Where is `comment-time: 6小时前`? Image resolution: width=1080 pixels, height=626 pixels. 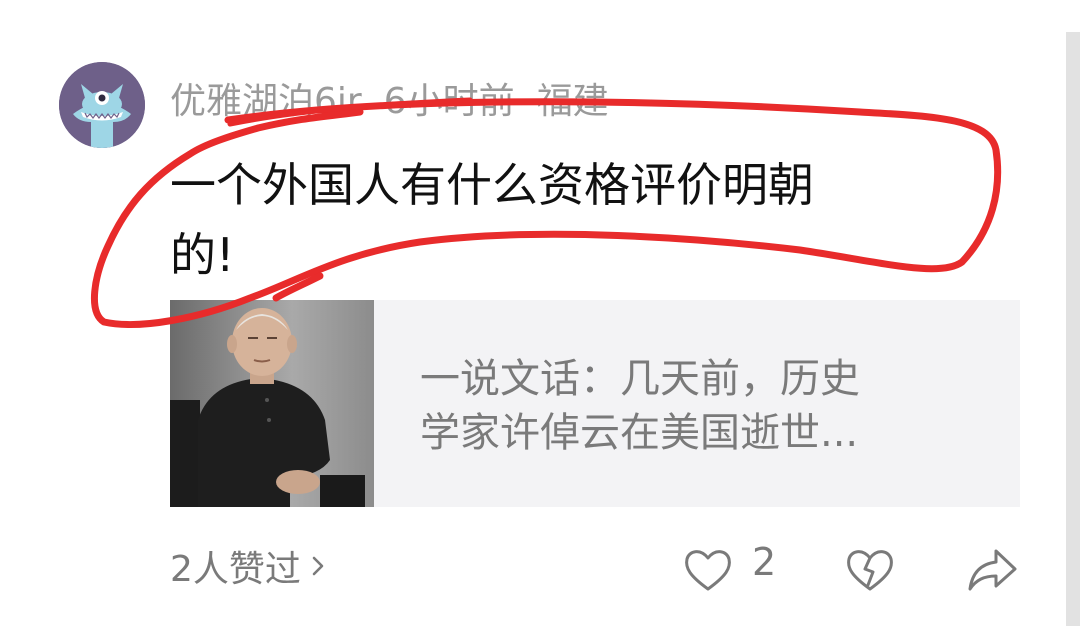
comment-time: 6小时前 is located at coordinates (449, 101).